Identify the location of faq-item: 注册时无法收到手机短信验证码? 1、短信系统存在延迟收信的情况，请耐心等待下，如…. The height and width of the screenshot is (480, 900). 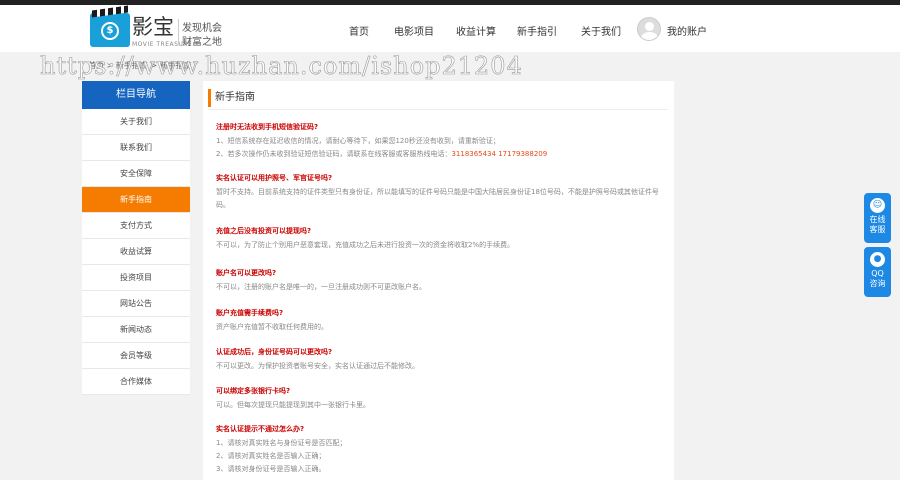
(442, 141).